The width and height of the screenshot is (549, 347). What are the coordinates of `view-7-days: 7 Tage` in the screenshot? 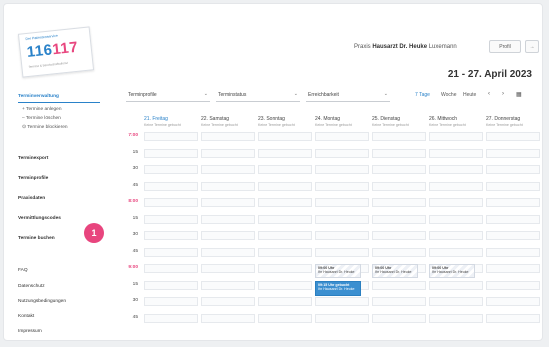 It's located at (422, 95).